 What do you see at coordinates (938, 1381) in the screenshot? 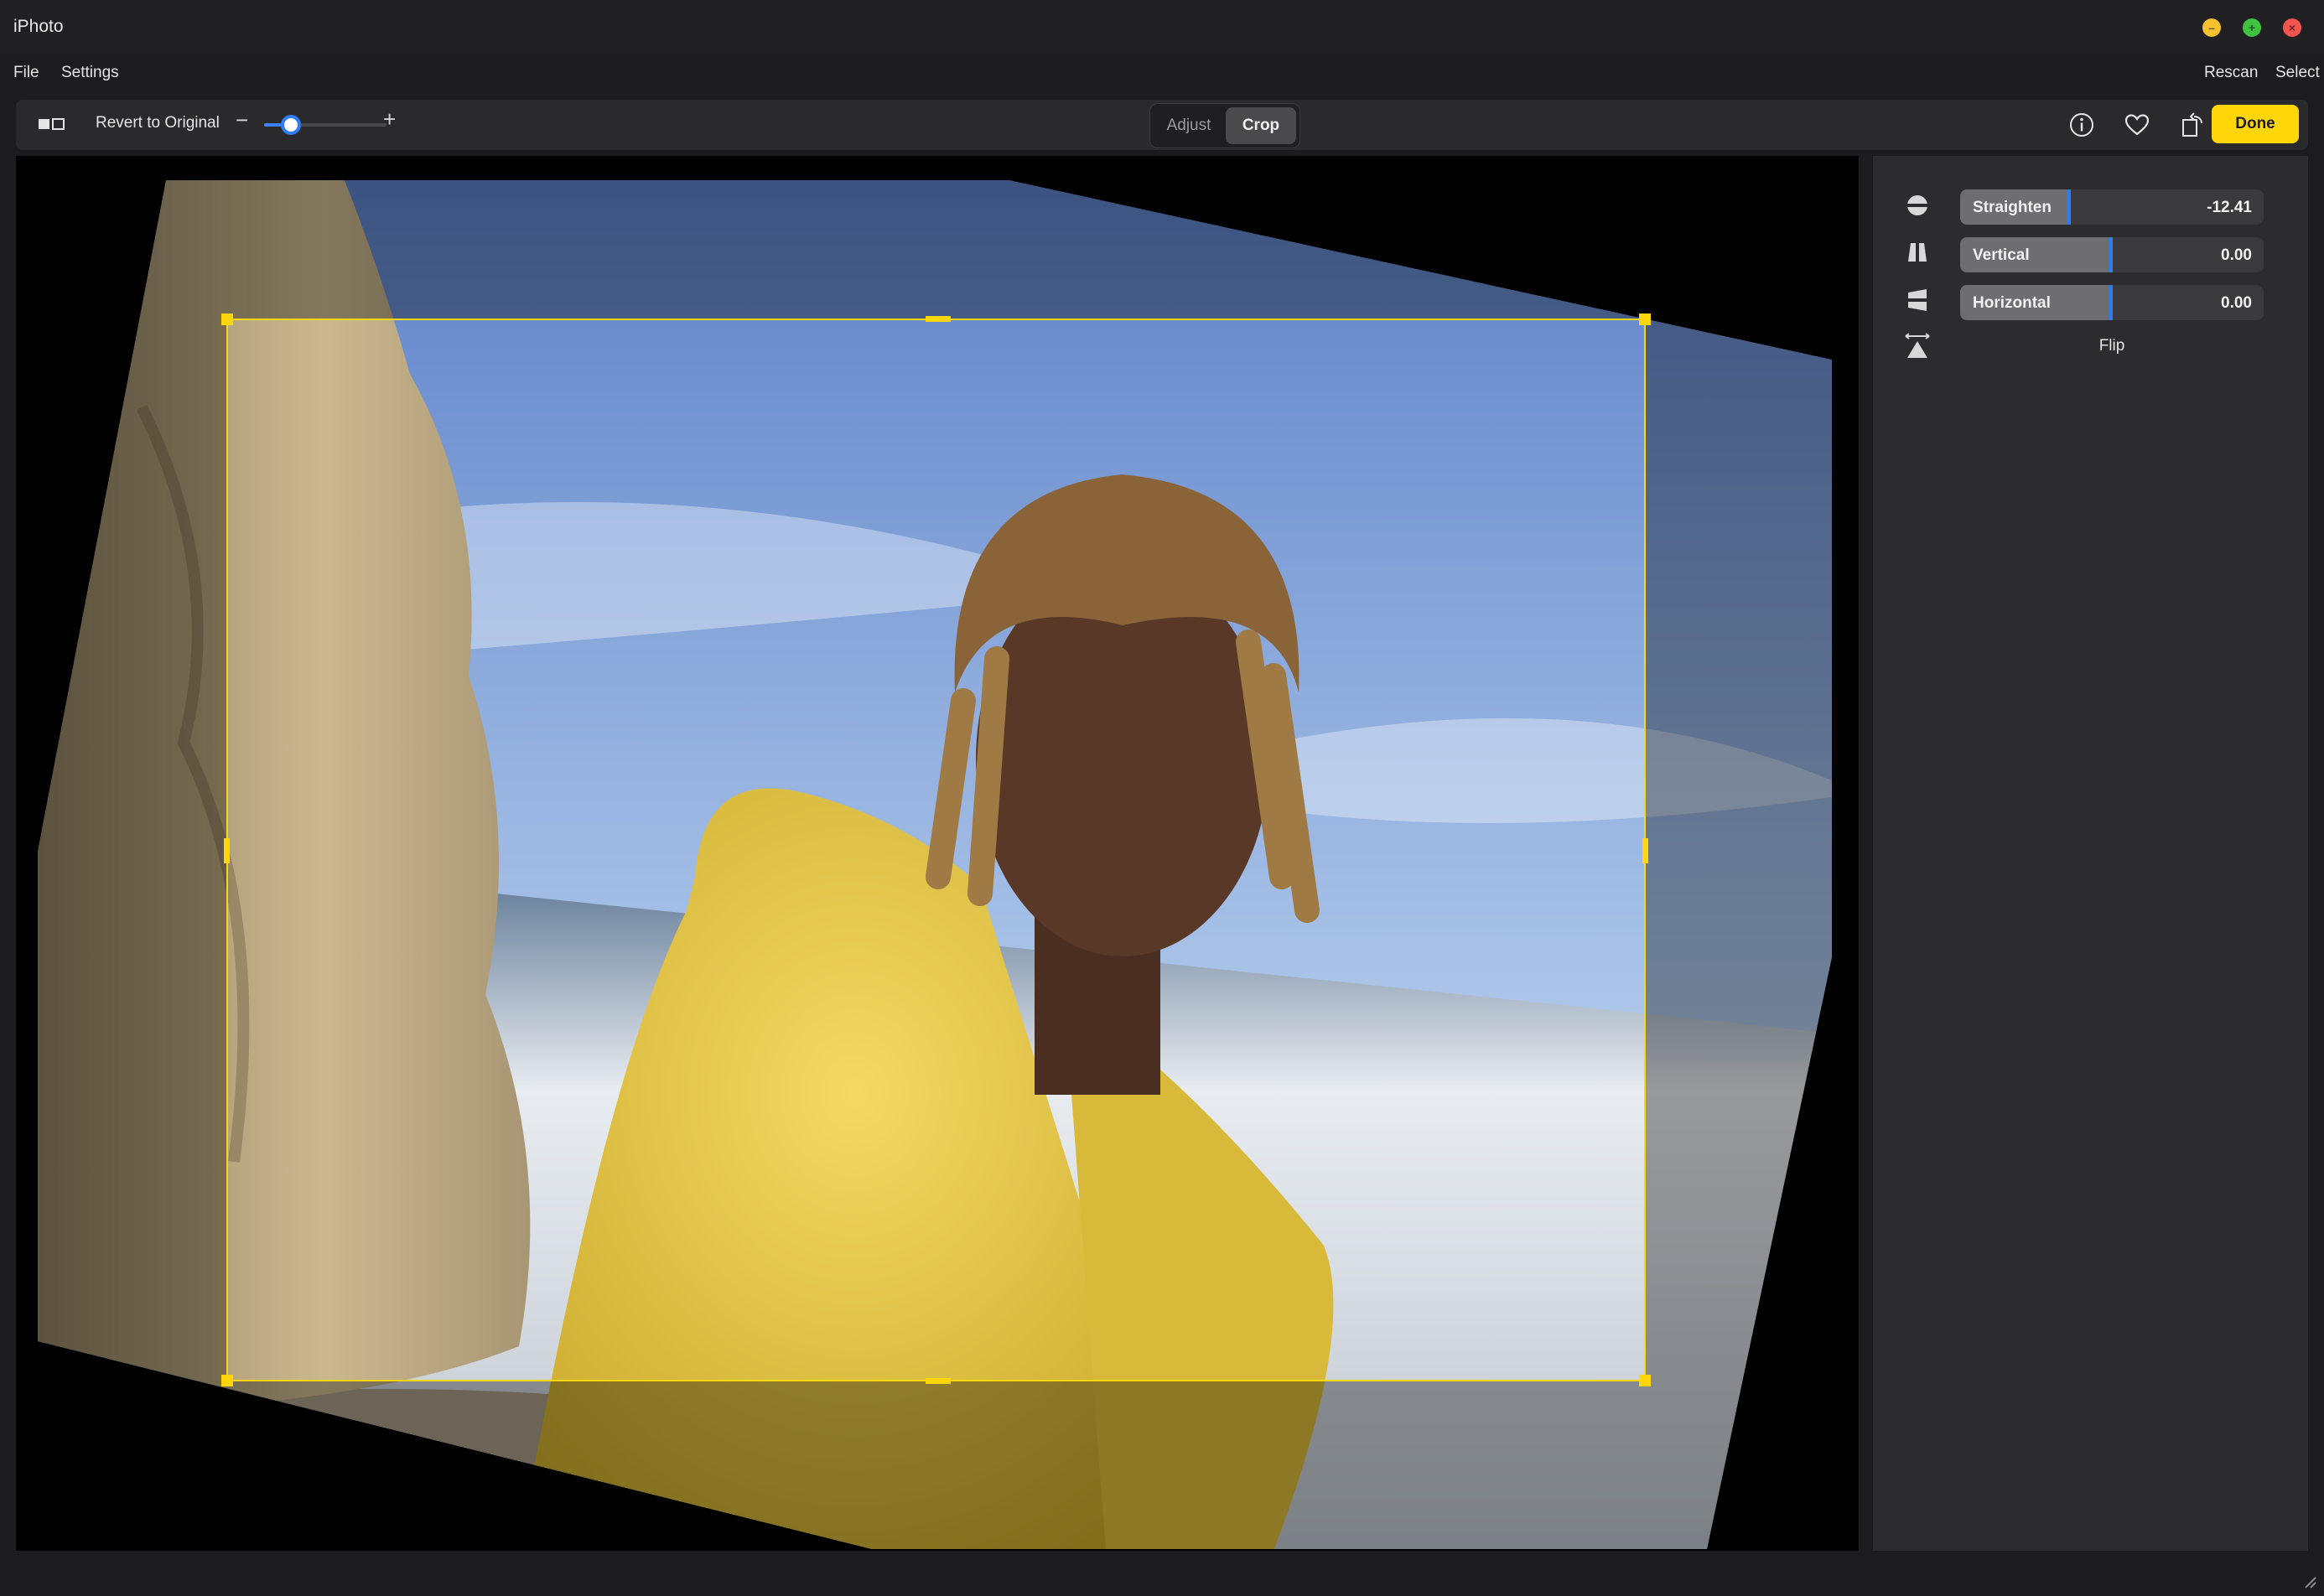
I see `crop-handle-bottom` at bounding box center [938, 1381].